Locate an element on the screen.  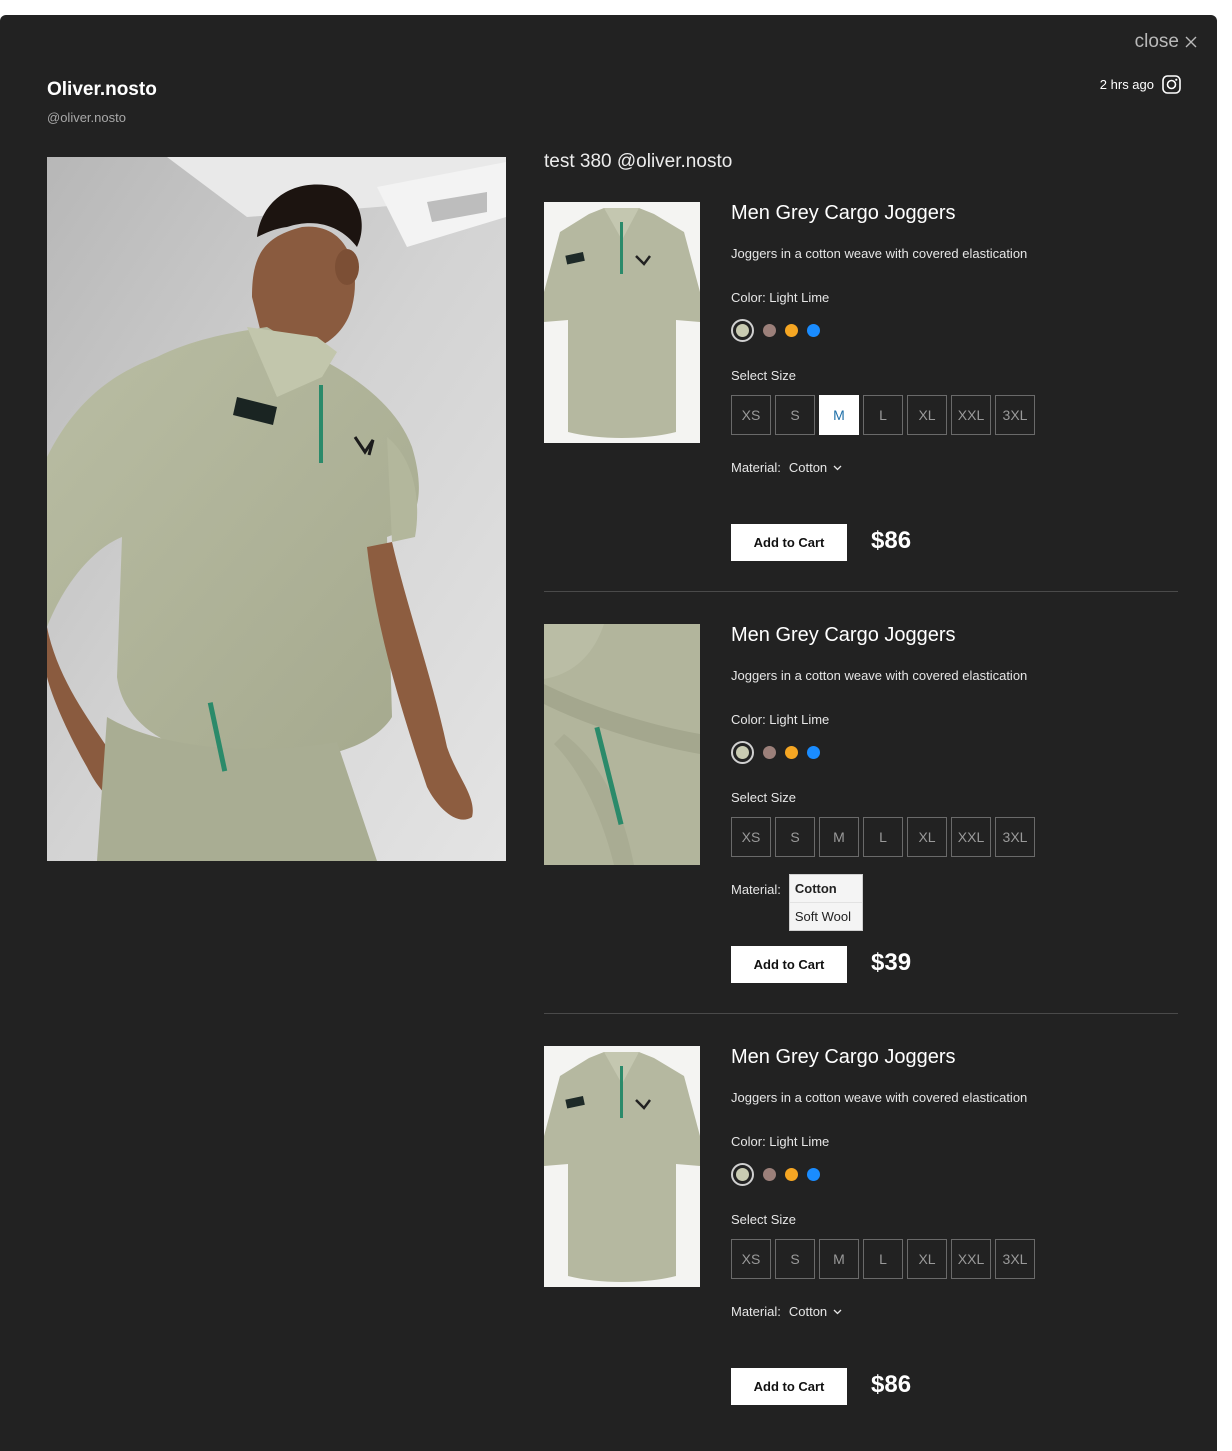
material-dropdown-open: Cotton Soft Wool is located at coordinates (825, 902).